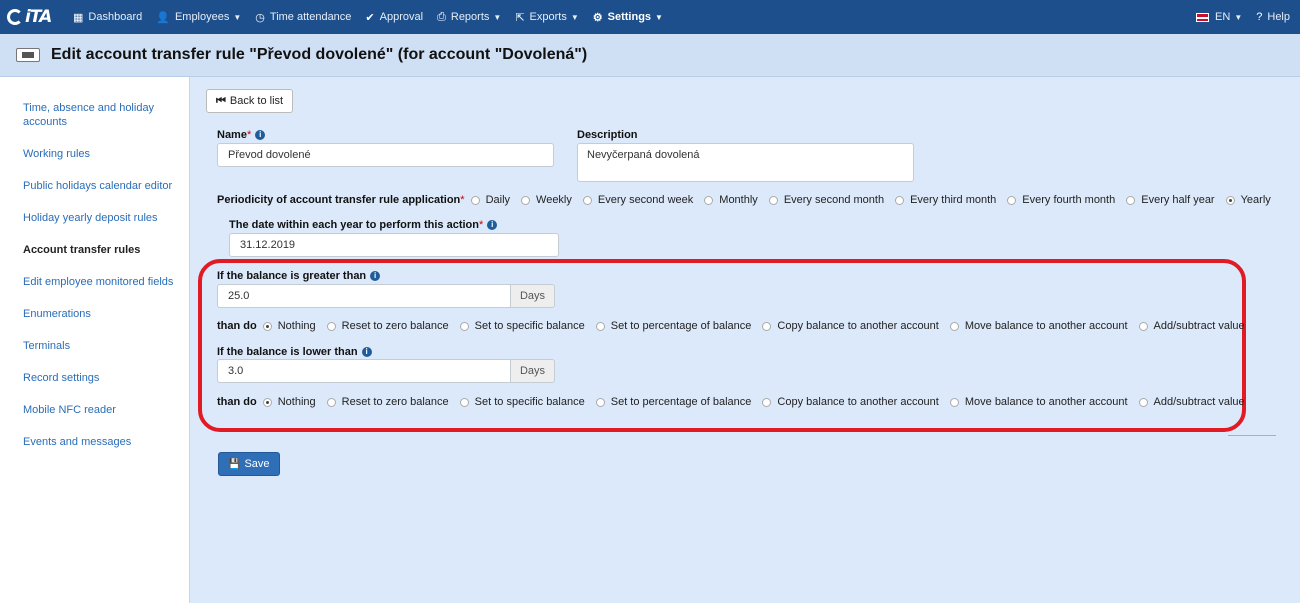 The height and width of the screenshot is (603, 1300). I want to click on nav-dashboard: ▦ Dashboard, so click(107, 17).